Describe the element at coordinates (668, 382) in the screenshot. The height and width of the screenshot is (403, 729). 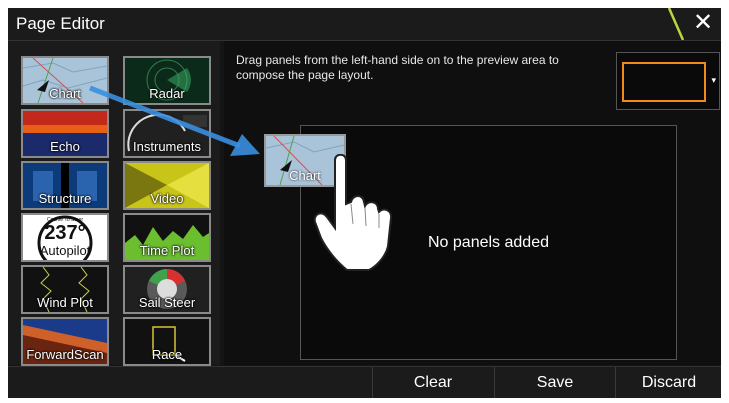
I see `discard-button: Discard` at that location.